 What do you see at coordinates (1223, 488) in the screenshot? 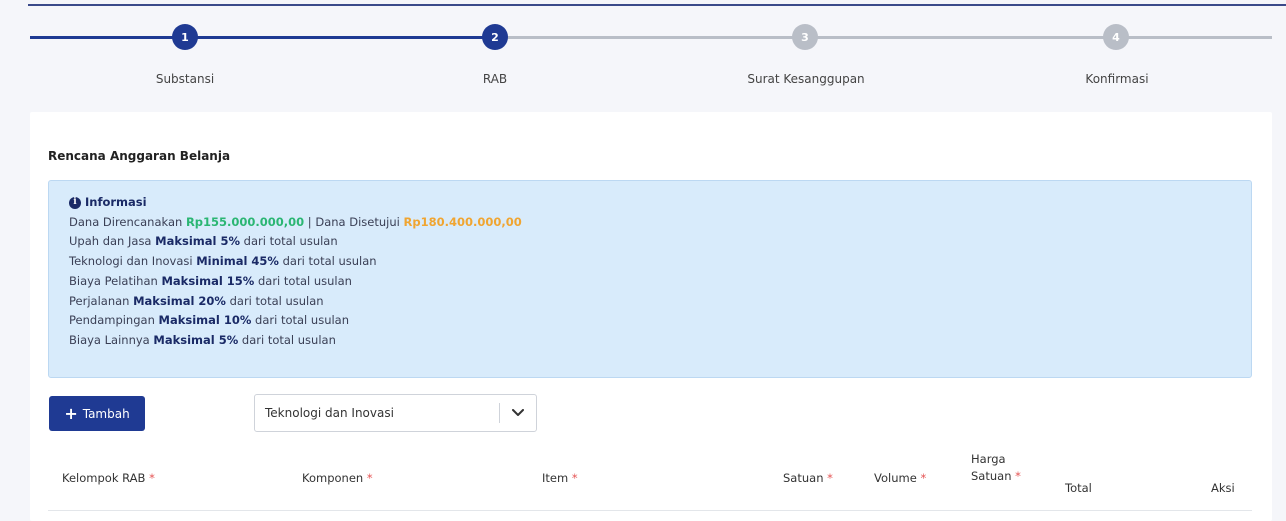
I see `header-aksi: Aksi` at bounding box center [1223, 488].